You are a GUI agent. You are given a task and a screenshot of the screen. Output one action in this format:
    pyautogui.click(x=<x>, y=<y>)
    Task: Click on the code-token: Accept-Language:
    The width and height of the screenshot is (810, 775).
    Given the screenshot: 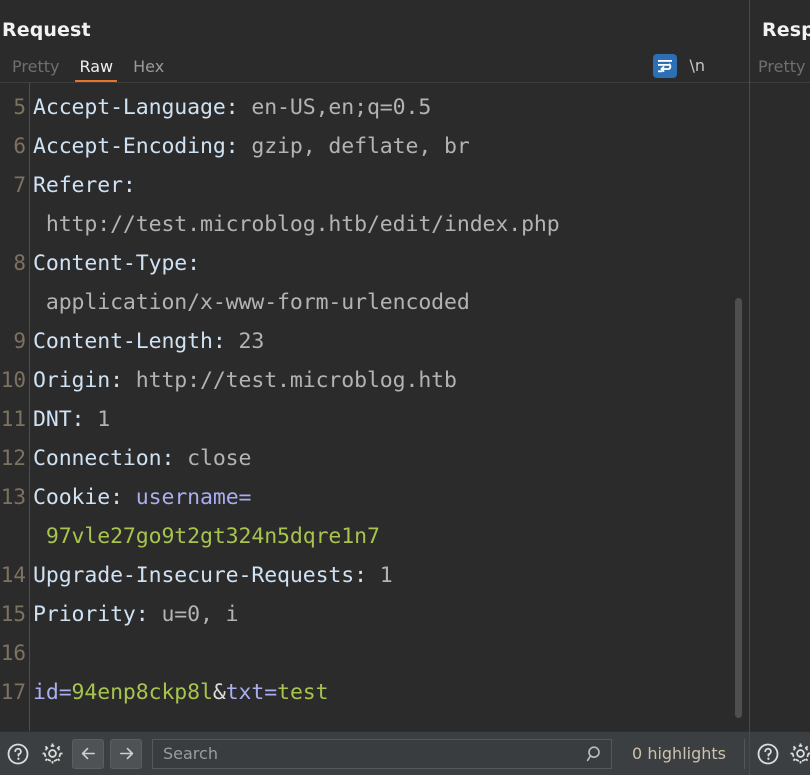 What is the action you would take?
    pyautogui.click(x=136, y=107)
    